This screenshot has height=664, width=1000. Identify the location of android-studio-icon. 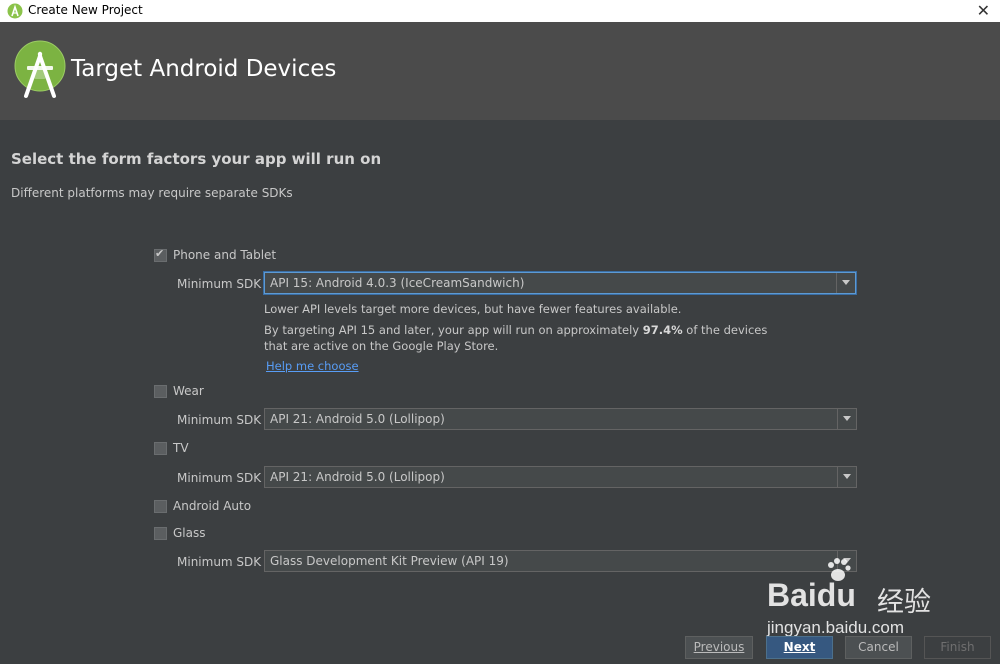
(15, 11).